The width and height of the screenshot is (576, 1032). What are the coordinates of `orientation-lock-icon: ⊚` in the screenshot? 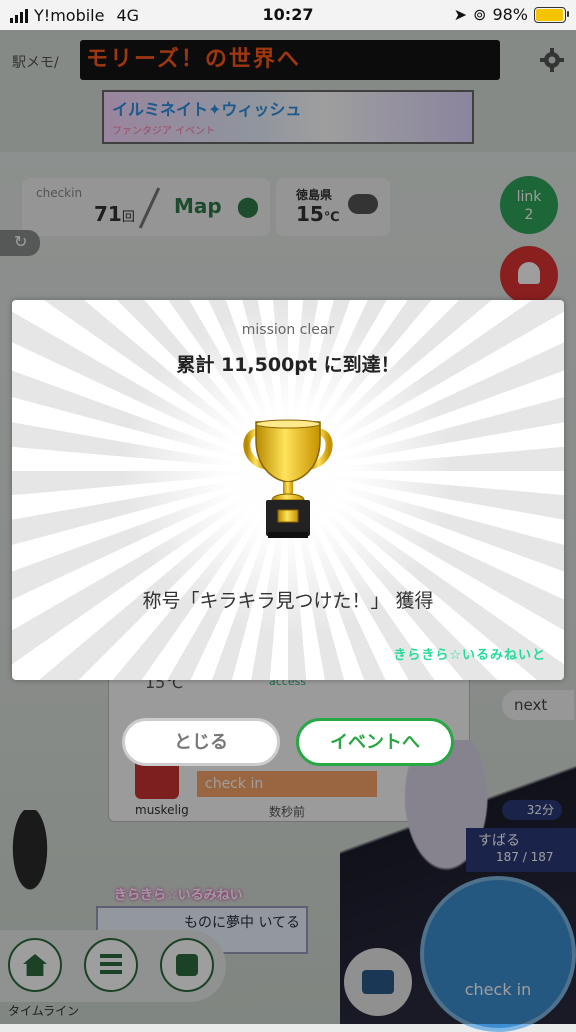 It's located at (480, 14).